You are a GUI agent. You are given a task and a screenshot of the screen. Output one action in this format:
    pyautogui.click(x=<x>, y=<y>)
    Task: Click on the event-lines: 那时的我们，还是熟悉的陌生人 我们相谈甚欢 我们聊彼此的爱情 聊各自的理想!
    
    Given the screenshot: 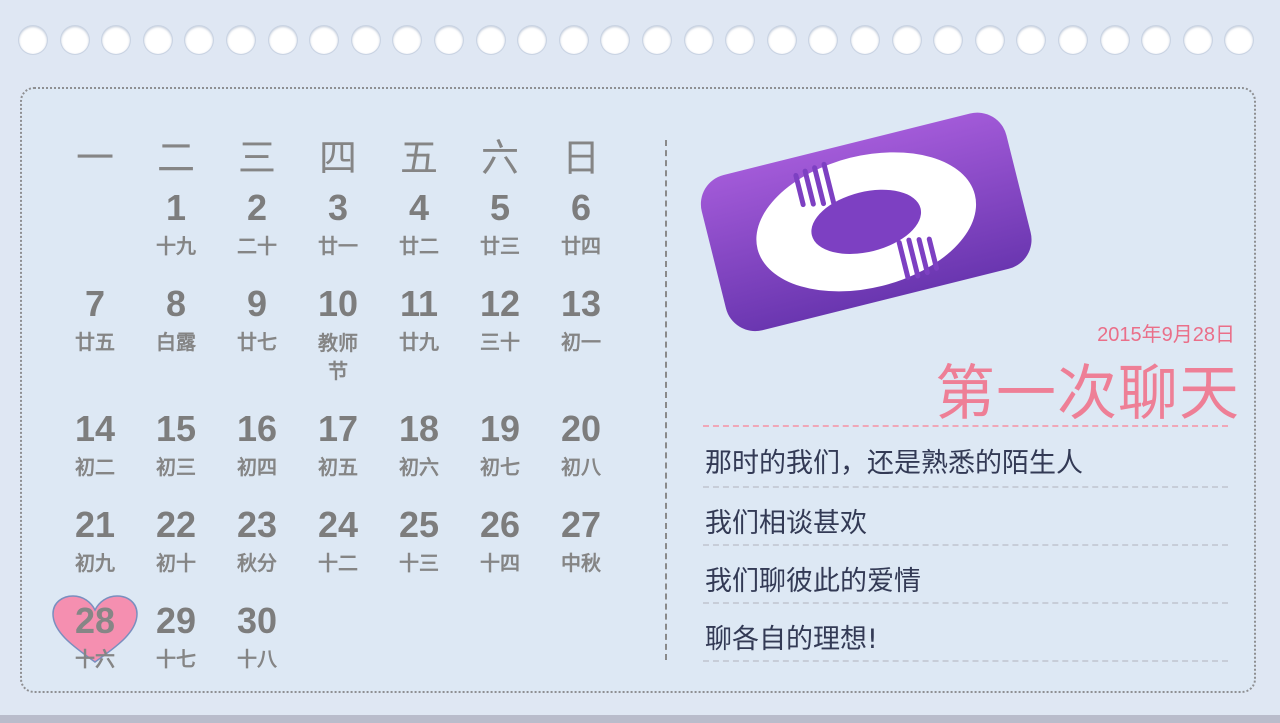 What is the action you would take?
    pyautogui.click(x=965, y=547)
    